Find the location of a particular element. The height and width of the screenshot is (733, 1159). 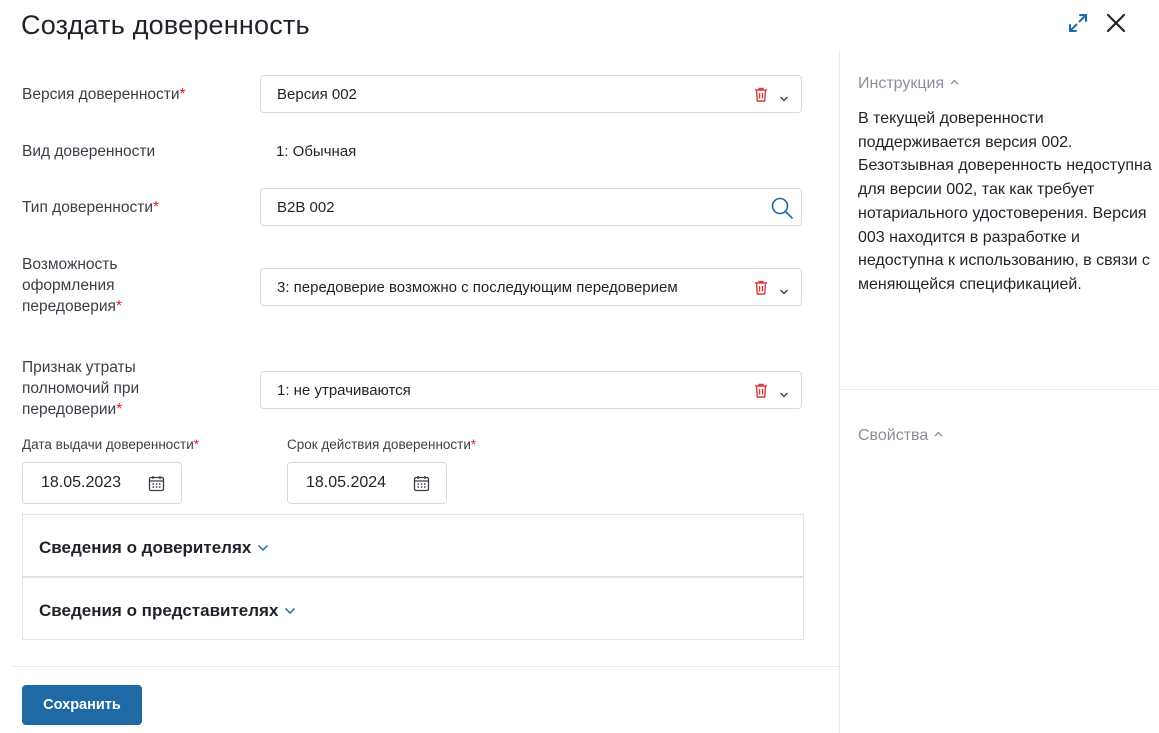

panel-divider is located at coordinates (839, 391).